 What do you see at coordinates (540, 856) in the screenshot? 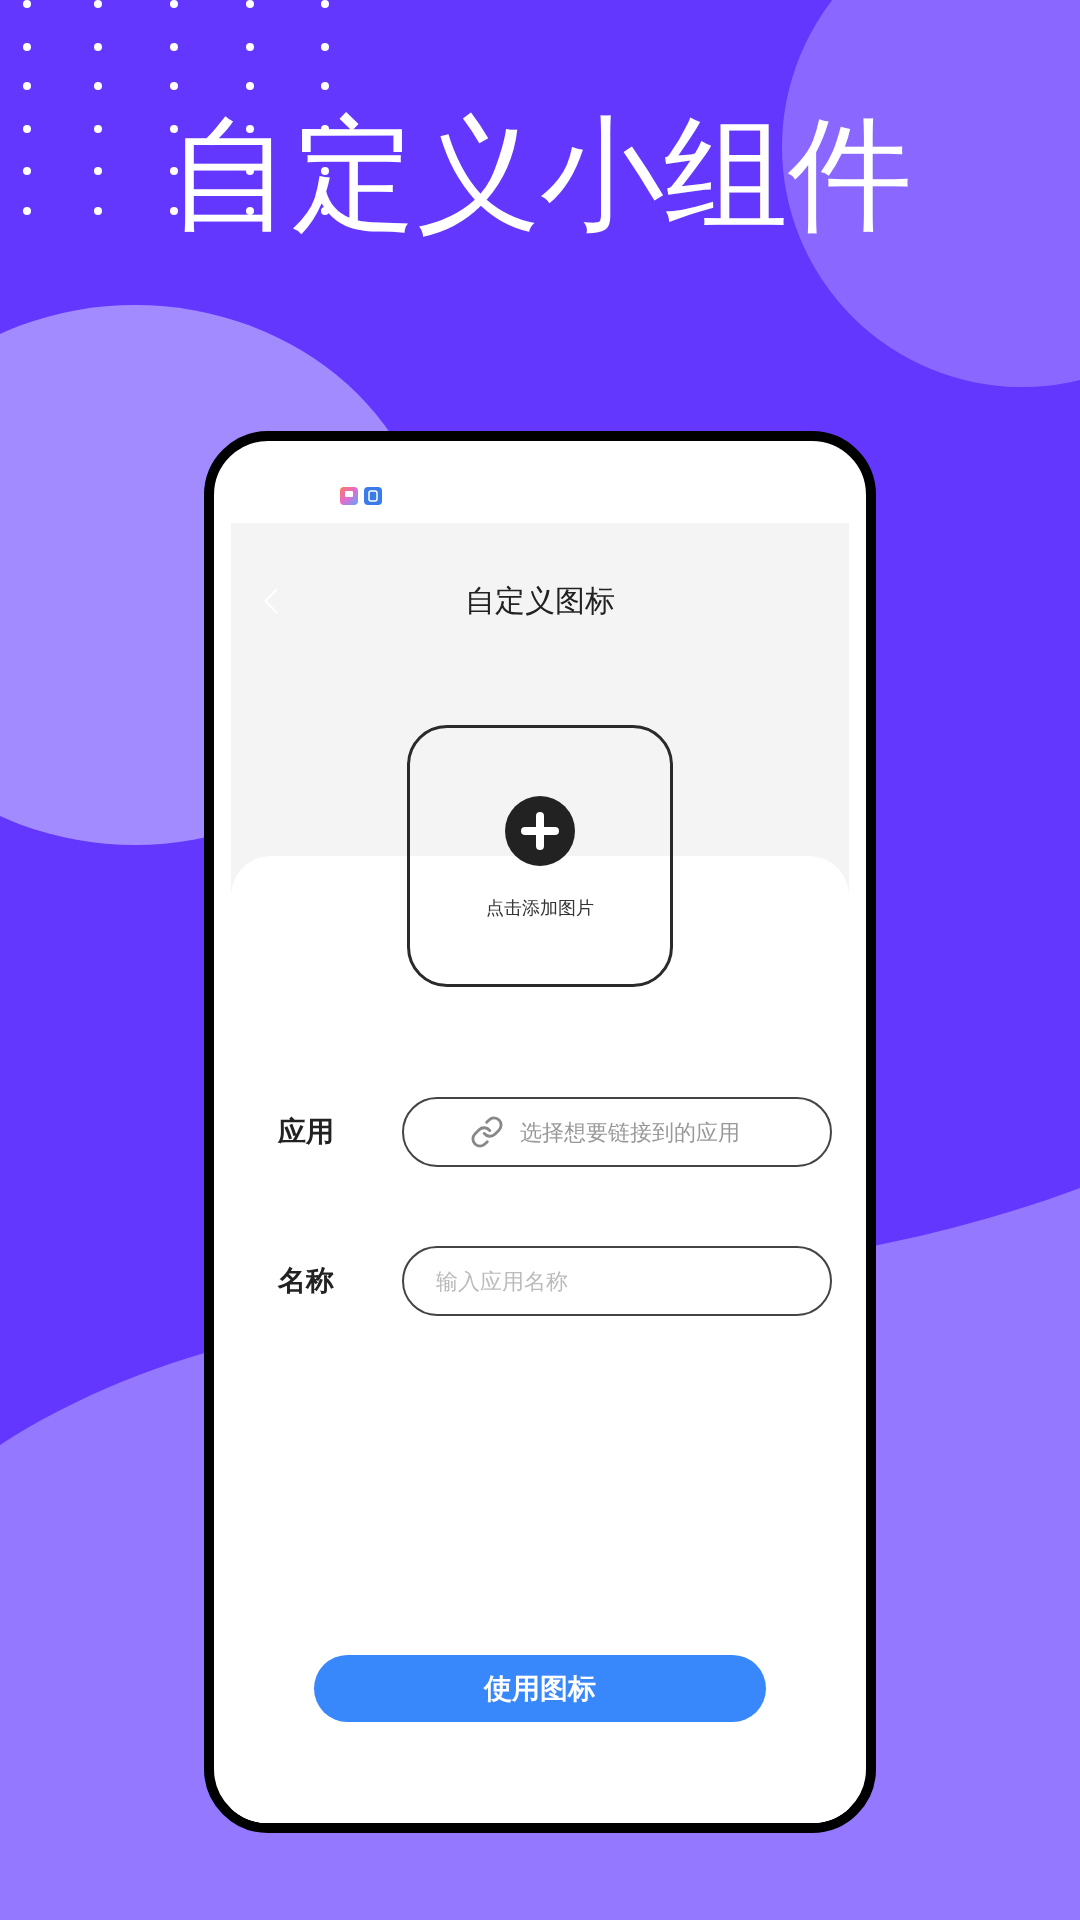
I see `add-image-box: 点击添加图片` at bounding box center [540, 856].